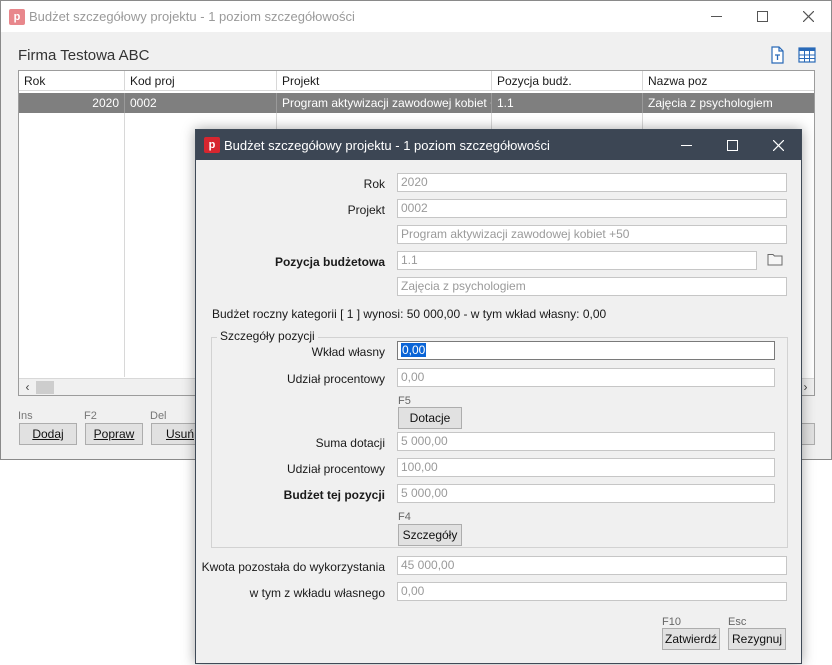 The height and width of the screenshot is (665, 832). What do you see at coordinates (577, 260) in the screenshot?
I see `budget-position-field: 1.1` at bounding box center [577, 260].